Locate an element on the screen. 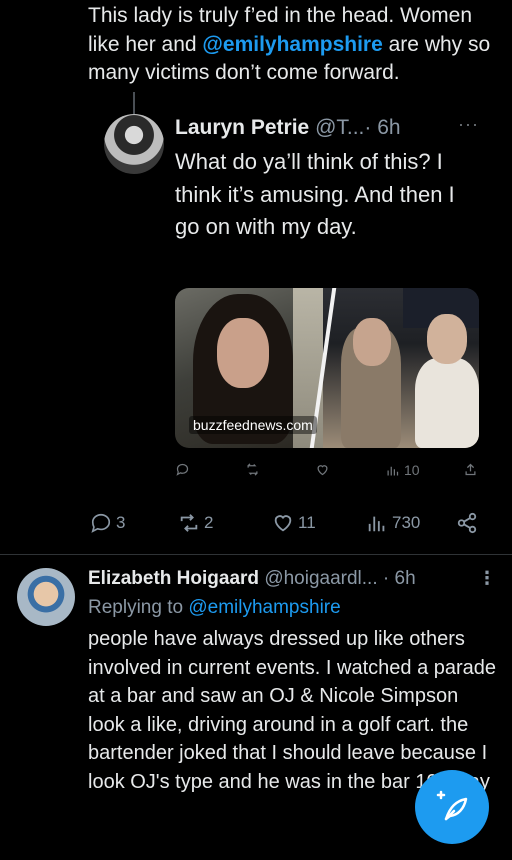  compose-button is located at coordinates (452, 807).